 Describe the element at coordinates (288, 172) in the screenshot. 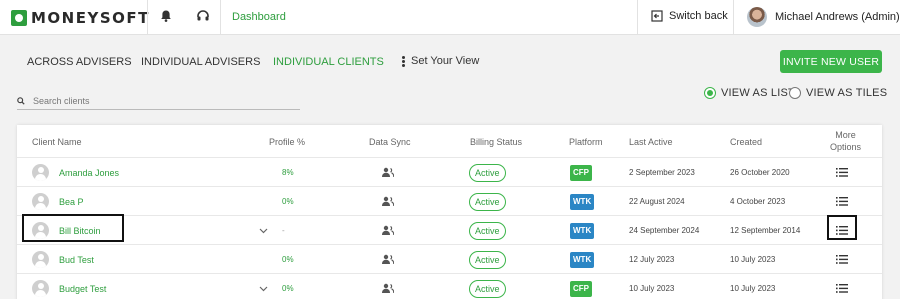

I see `profile-percent: 8%` at that location.